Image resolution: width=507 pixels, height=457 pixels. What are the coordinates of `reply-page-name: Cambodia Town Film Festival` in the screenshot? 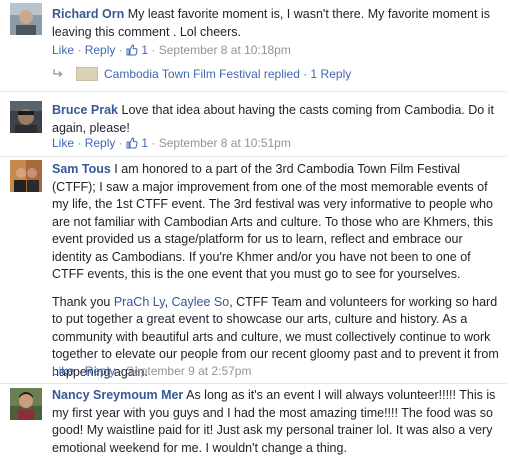 It's located at (182, 74).